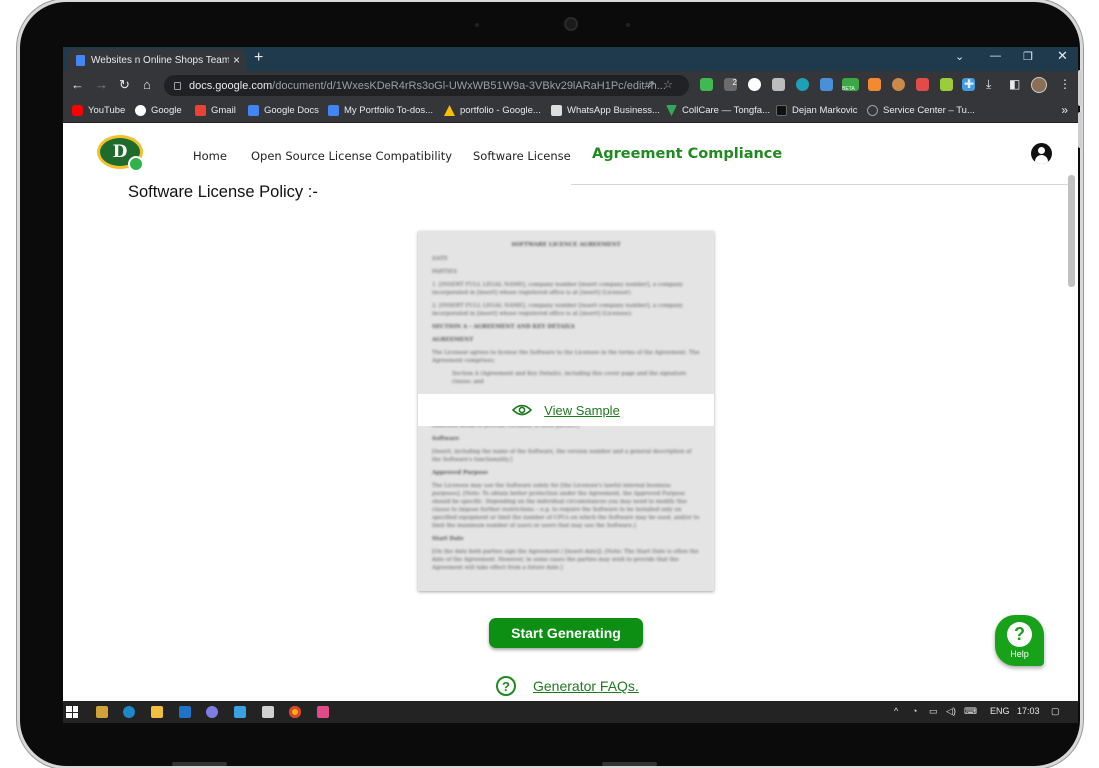 The image size is (1099, 768). I want to click on a-extension-icon, so click(874, 84).